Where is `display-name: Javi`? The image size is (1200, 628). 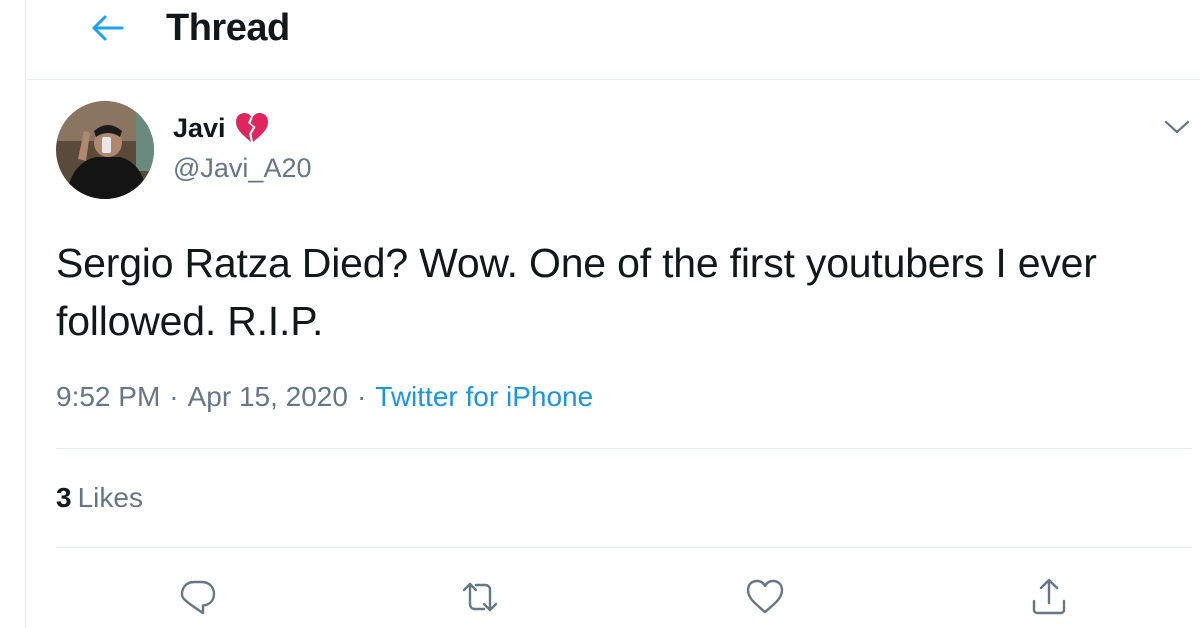
display-name: Javi is located at coordinates (199, 127).